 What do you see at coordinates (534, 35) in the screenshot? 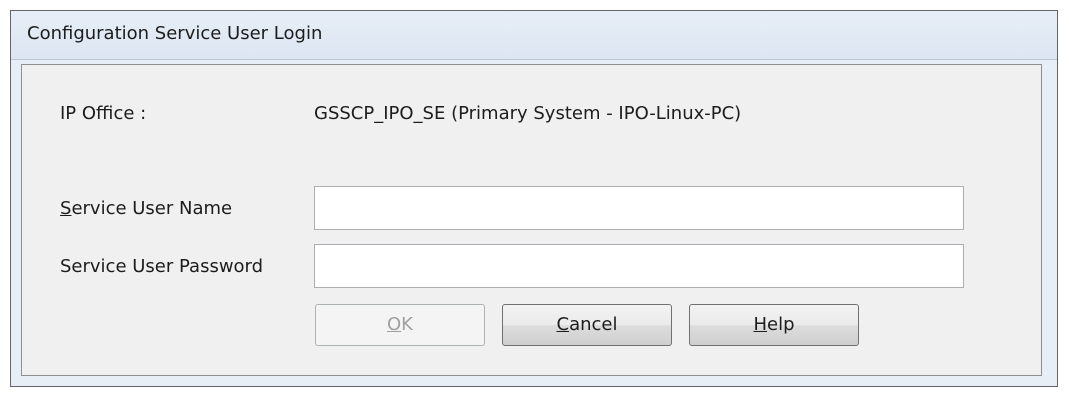
I see `title-bar: Configuration Service User Login` at bounding box center [534, 35].